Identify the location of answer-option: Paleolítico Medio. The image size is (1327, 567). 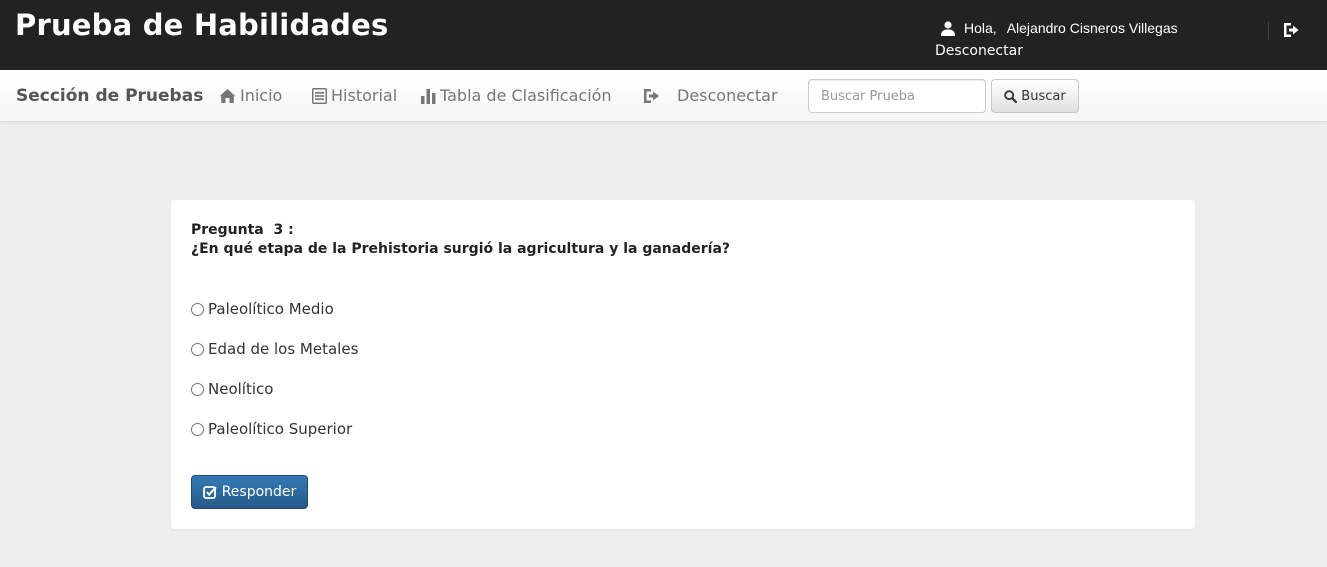
(274, 309).